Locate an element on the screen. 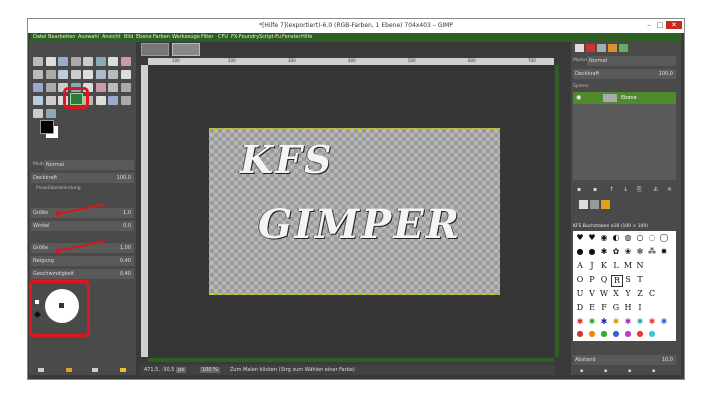 Image resolution: width=704 pixels, height=403 pixels. bucket-icon is located at coordinates (113, 87).